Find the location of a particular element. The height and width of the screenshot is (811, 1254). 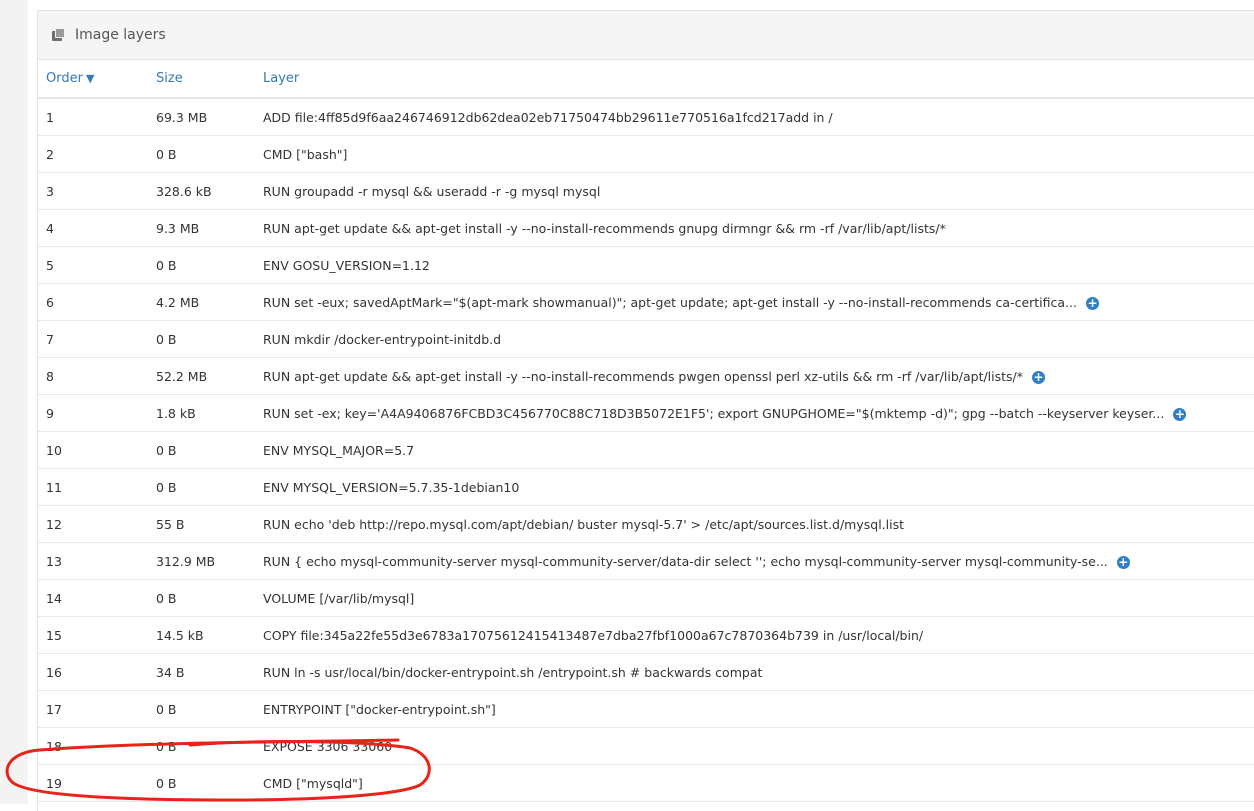

table-row: 11 0 B ENV MYSQL_VERSION=5.7.35-1debian10 is located at coordinates (646, 487).